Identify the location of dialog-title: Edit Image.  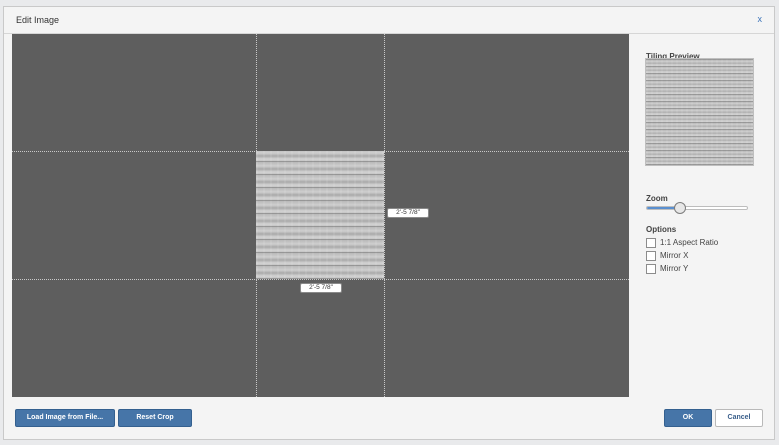
(38, 20).